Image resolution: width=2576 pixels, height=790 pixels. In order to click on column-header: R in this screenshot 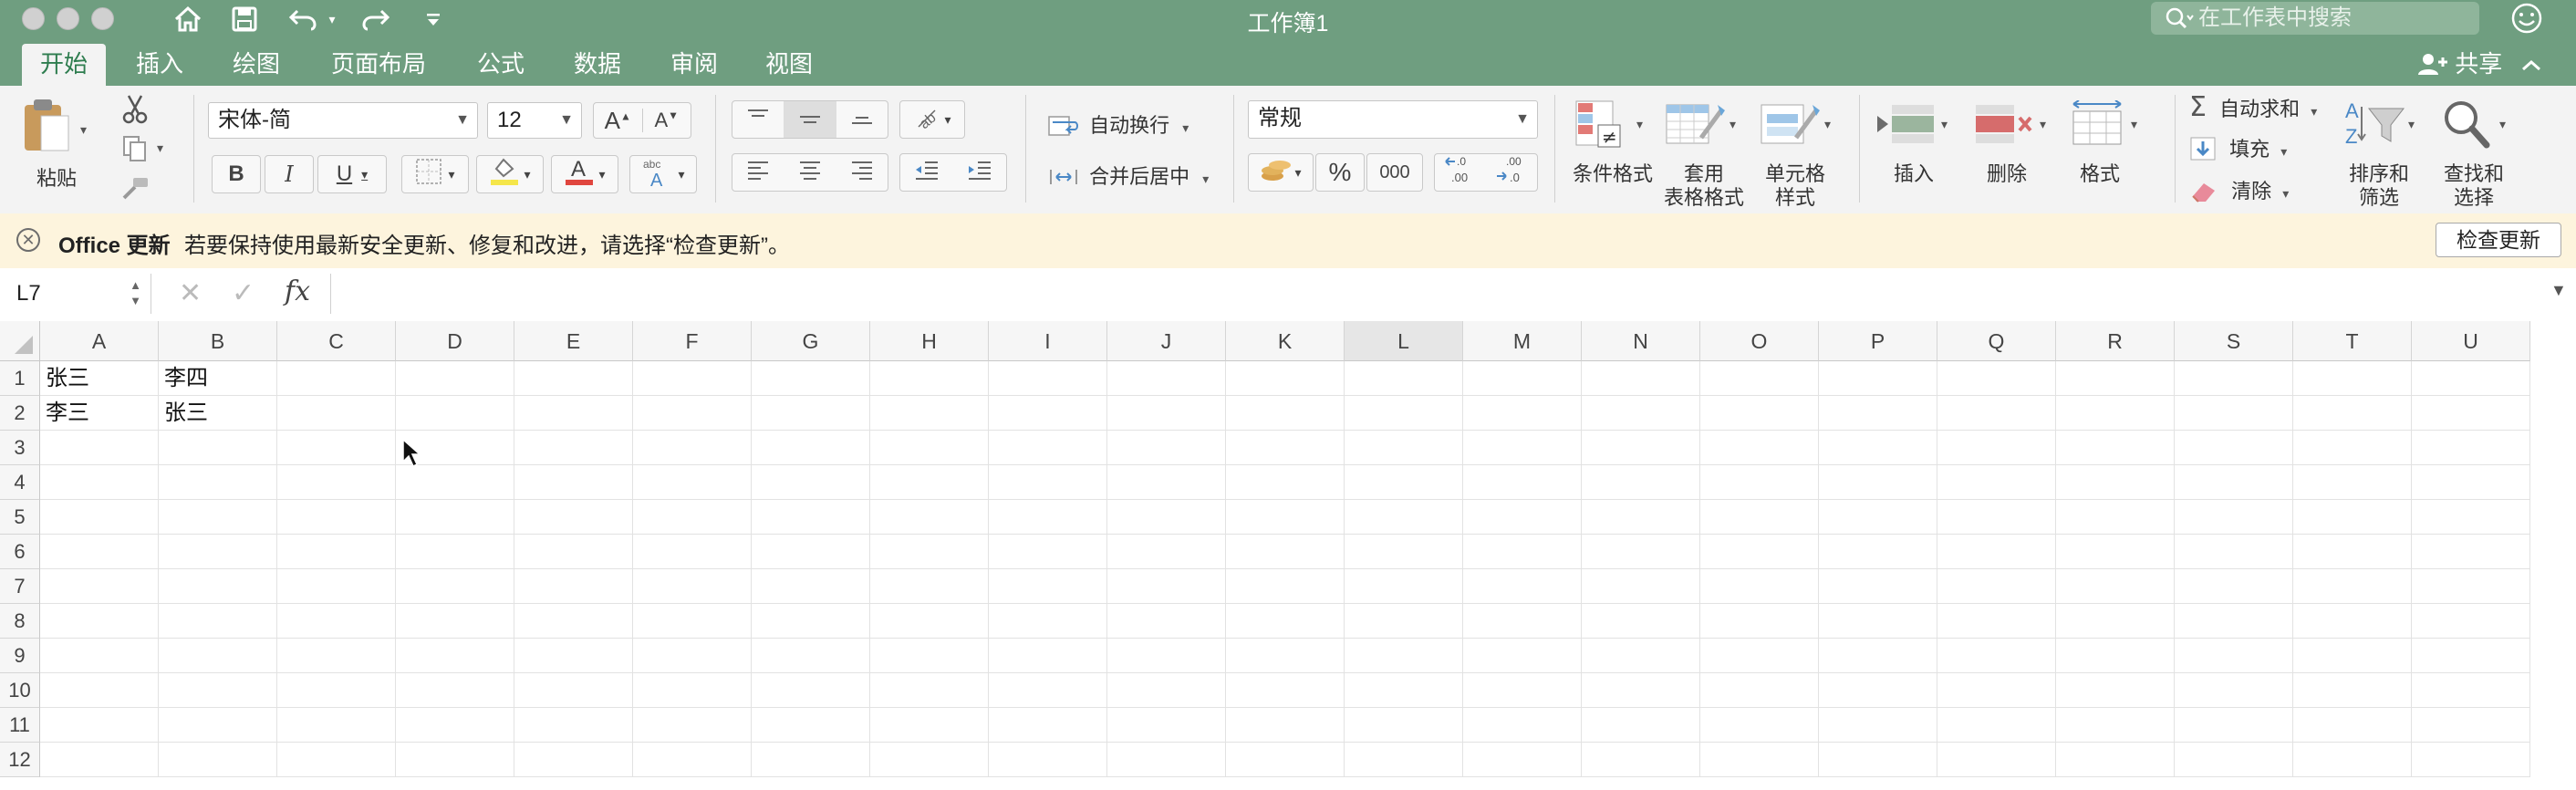, I will do `click(2115, 341)`.